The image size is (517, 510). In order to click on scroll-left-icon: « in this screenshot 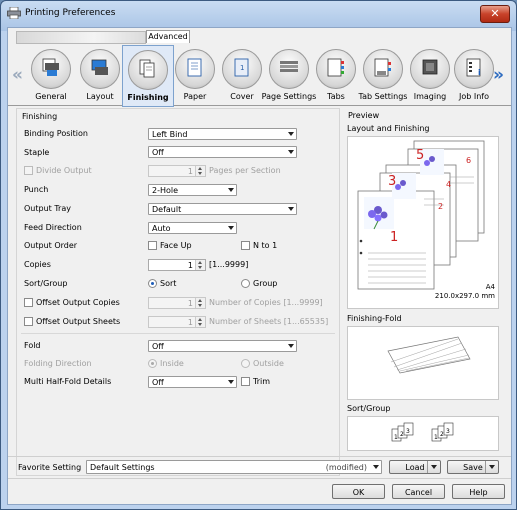, I will do `click(17, 75)`.